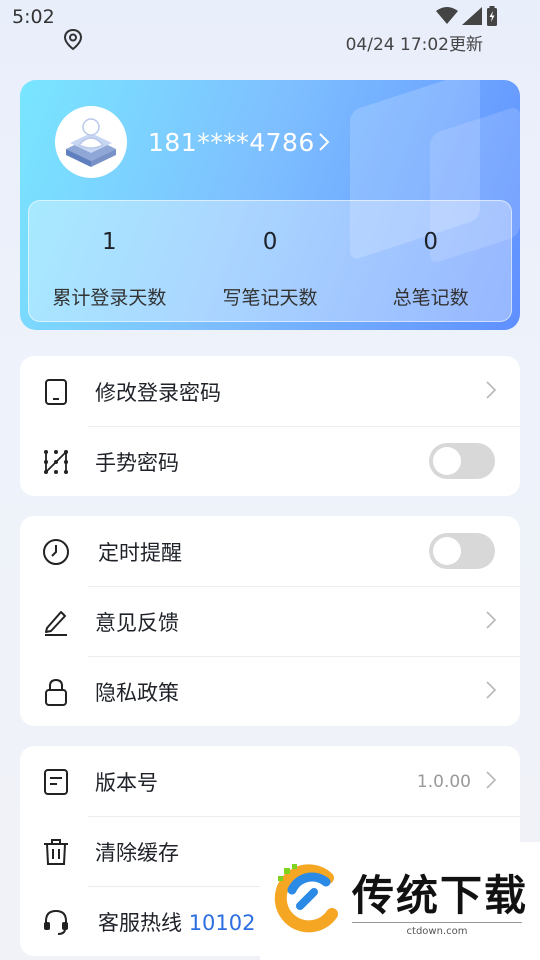  What do you see at coordinates (270, 691) in the screenshot?
I see `privacy-policy-row: 隐私政策` at bounding box center [270, 691].